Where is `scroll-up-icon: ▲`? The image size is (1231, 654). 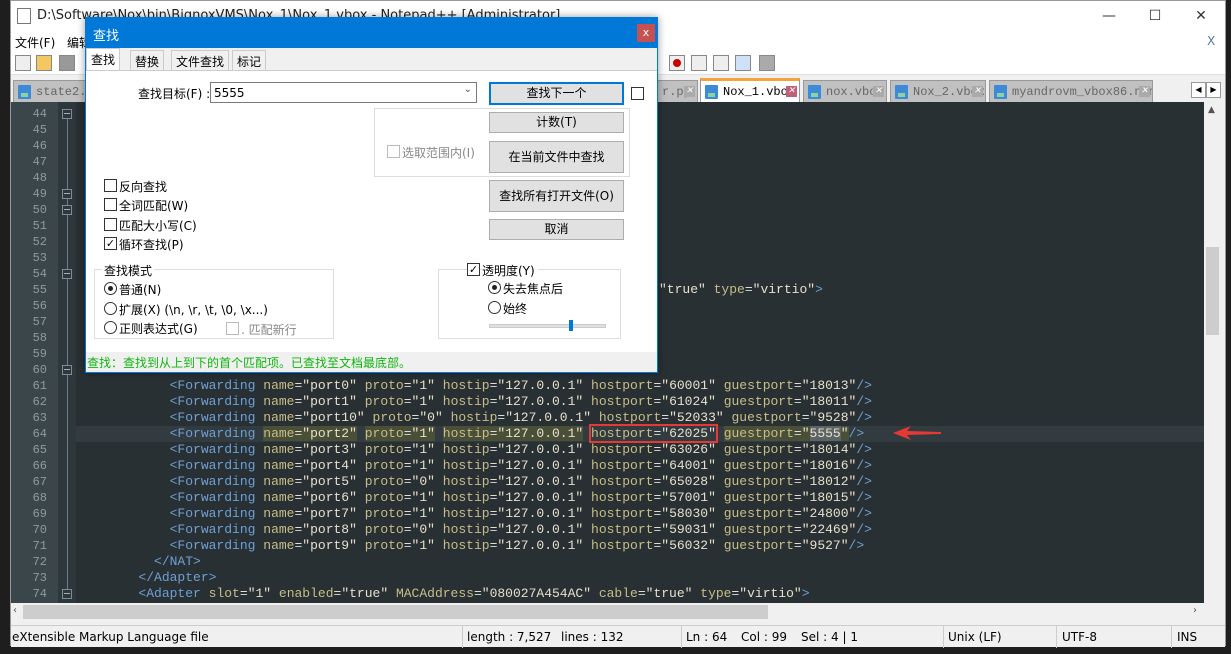 scroll-up-icon: ▲ is located at coordinates (1211, 110).